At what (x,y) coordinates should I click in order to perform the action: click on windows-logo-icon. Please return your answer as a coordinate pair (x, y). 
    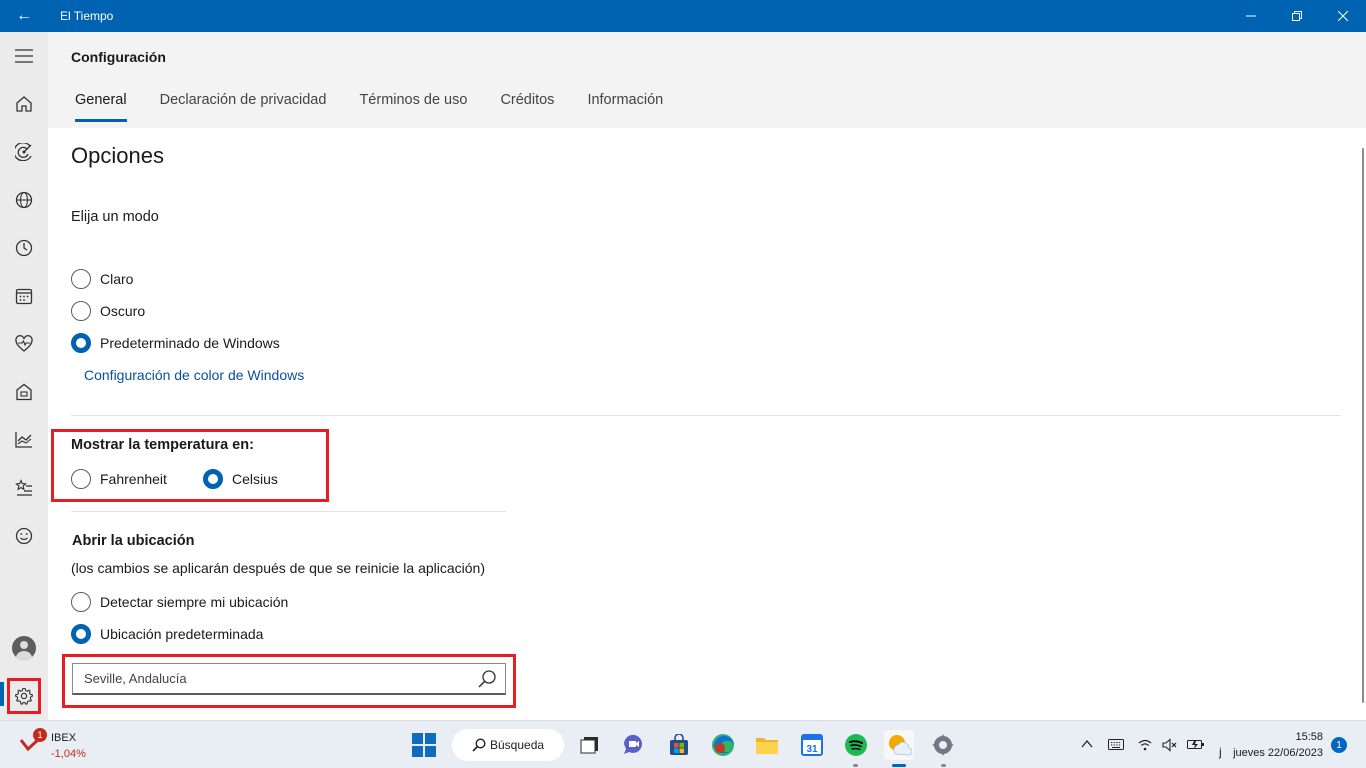
    Looking at the image, I should click on (424, 745).